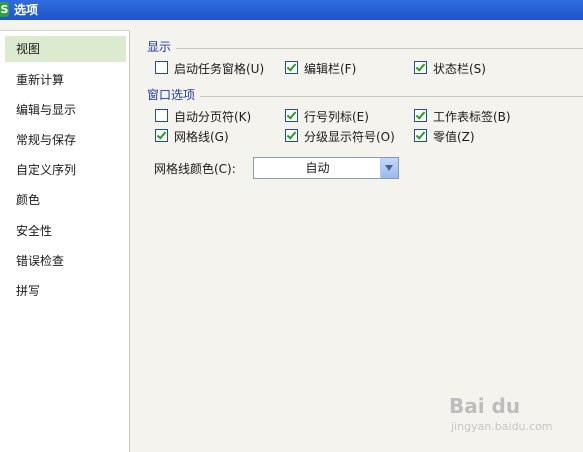 This screenshot has height=452, width=583. Describe the element at coordinates (454, 137) in the screenshot. I see `zero-values-label: 零值(Z)` at that location.